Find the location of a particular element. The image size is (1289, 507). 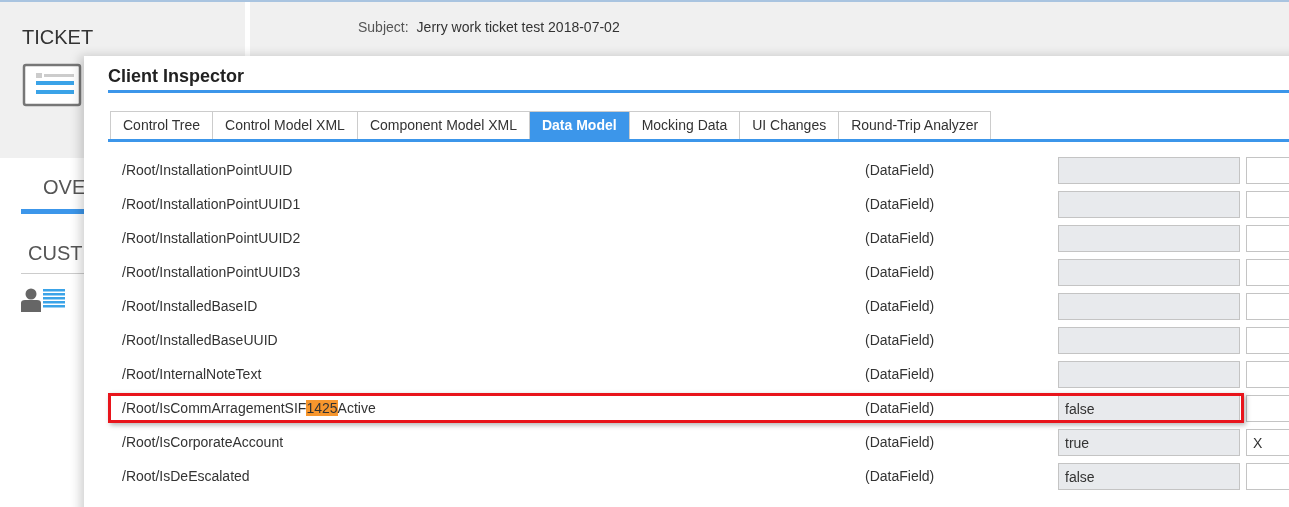

value-field: false is located at coordinates (1149, 476).